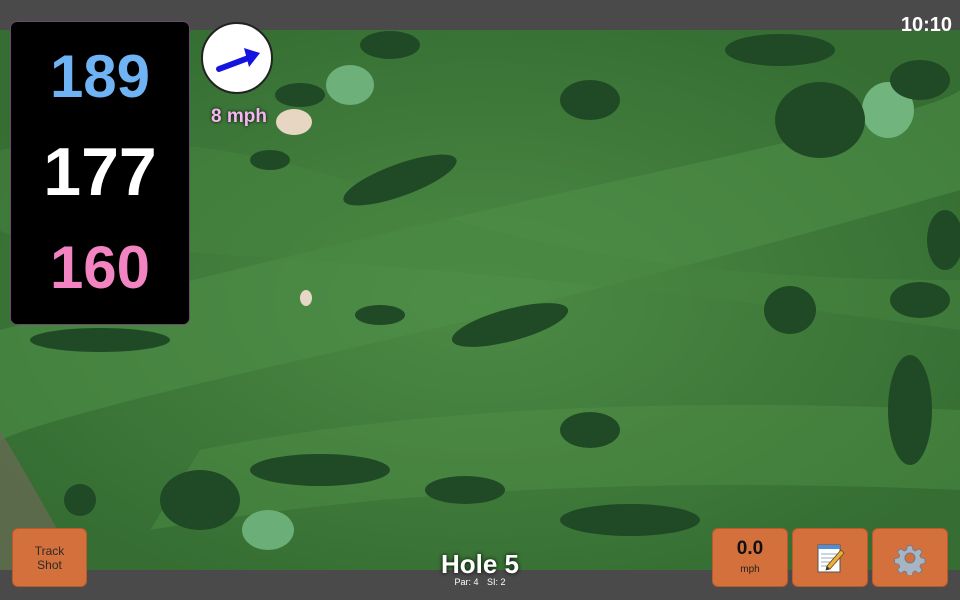  I want to click on track-shot-button: Track Shot, so click(49, 557).